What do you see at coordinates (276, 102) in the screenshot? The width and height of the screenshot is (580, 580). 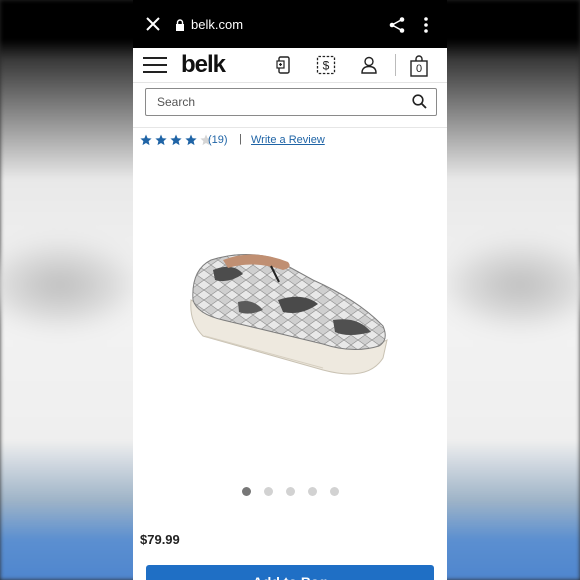 I see `search-input` at bounding box center [276, 102].